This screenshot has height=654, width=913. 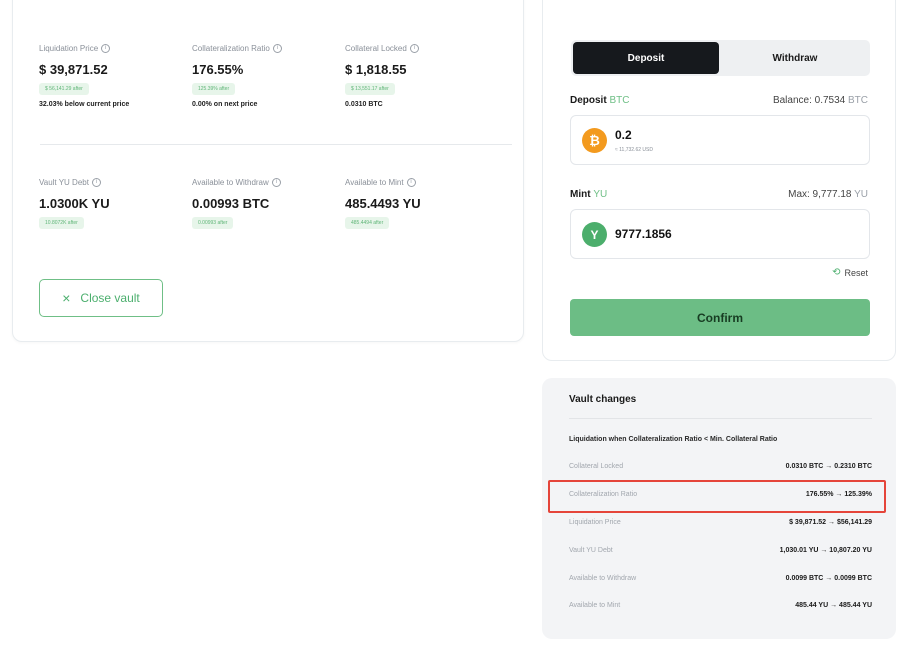 What do you see at coordinates (619, 100) in the screenshot?
I see `deposit-asset: BTC` at bounding box center [619, 100].